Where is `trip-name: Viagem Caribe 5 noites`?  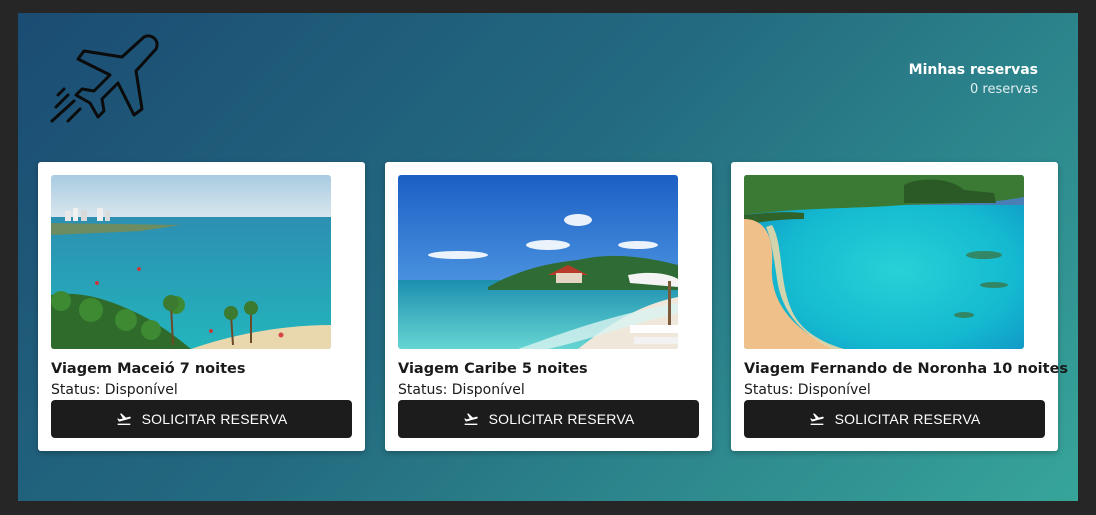
trip-name: Viagem Caribe 5 noites is located at coordinates (493, 369).